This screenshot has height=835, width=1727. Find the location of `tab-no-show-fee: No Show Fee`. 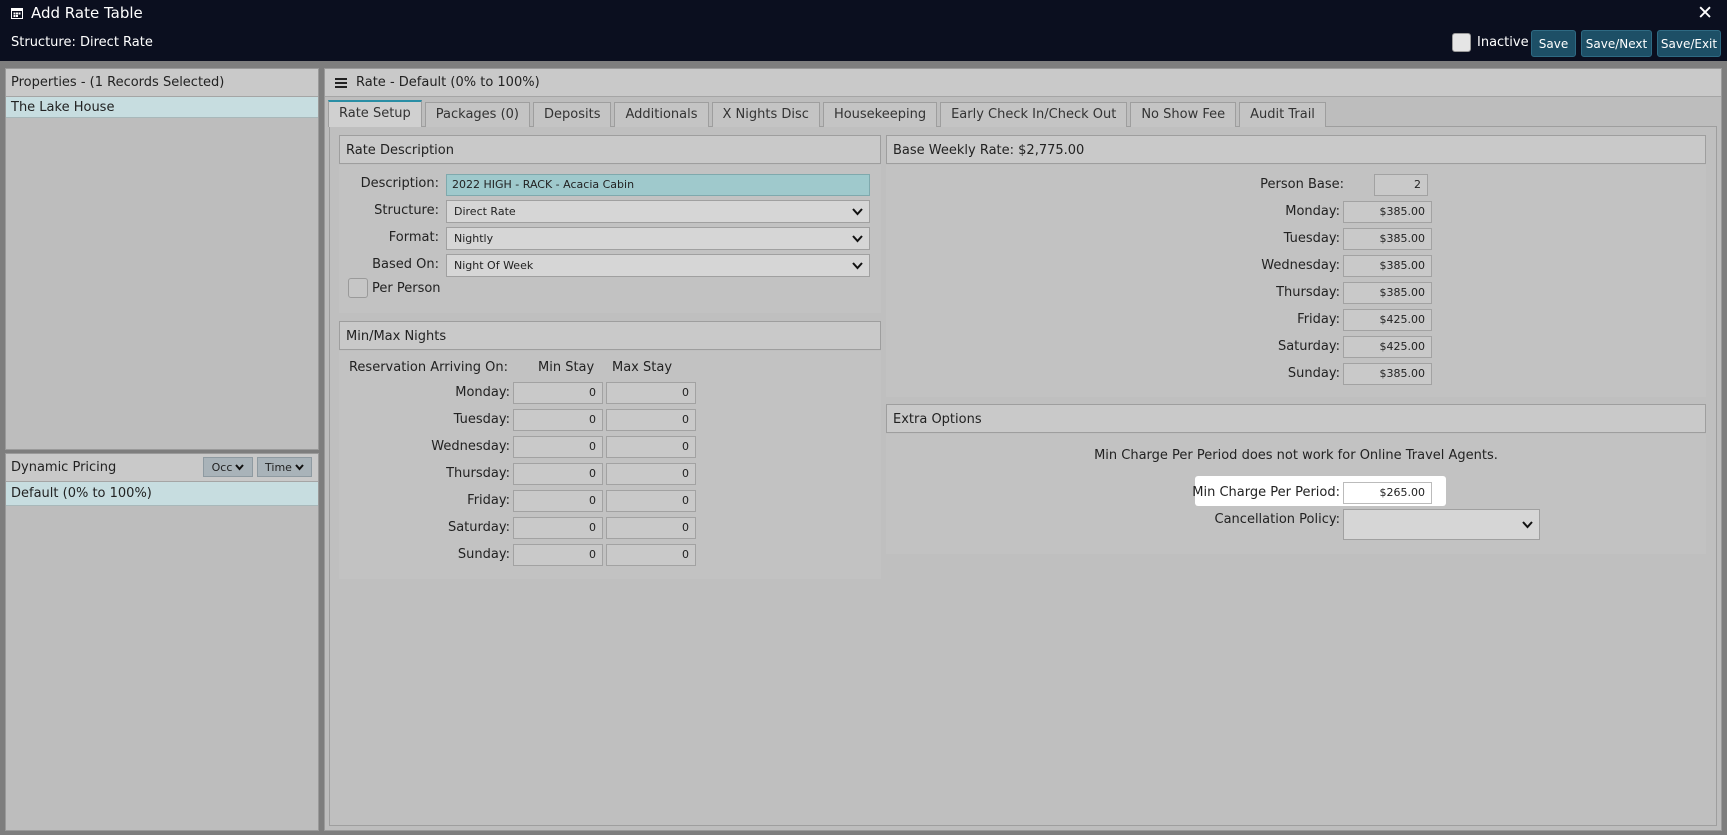

tab-no-show-fee: No Show Fee is located at coordinates (1183, 114).